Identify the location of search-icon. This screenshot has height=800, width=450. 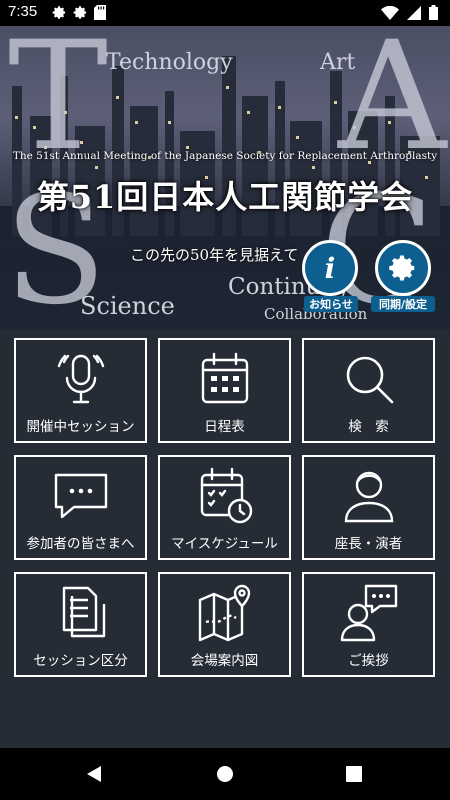
(369, 380).